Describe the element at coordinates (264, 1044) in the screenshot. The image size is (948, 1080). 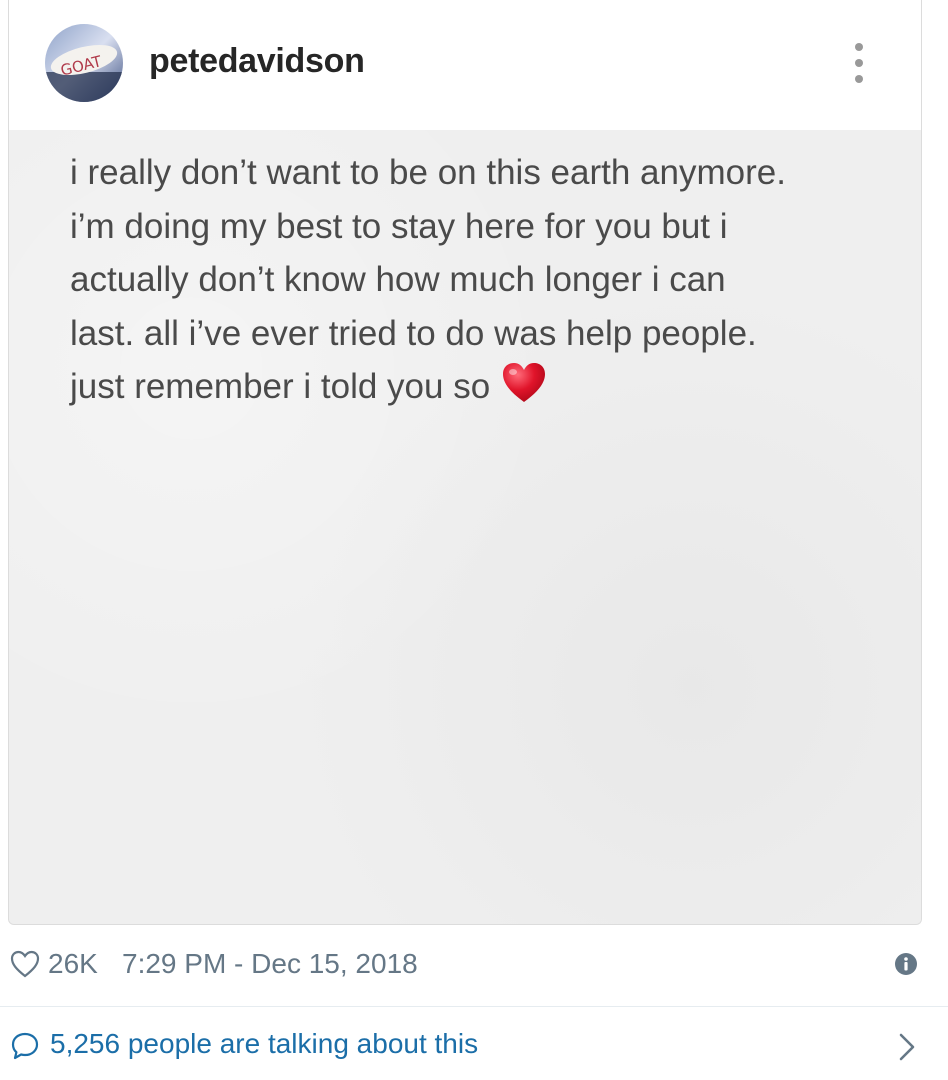
I see `conversation-text: 5,256 people are talking about this` at that location.